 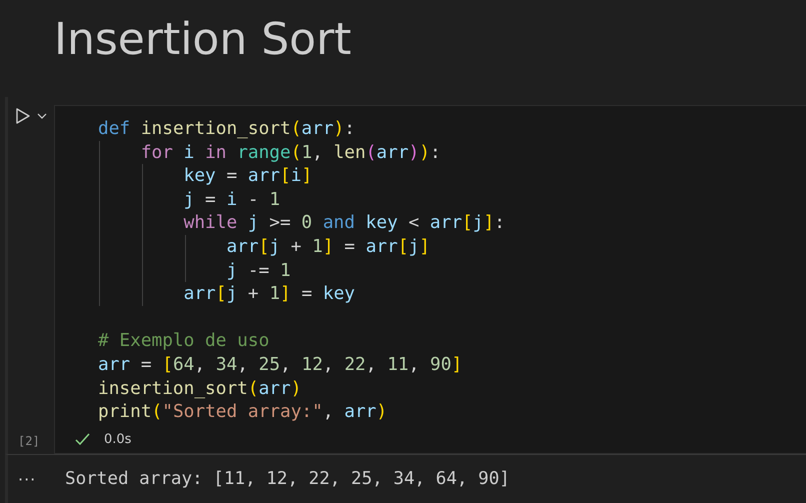 What do you see at coordinates (118, 439) in the screenshot?
I see `execution-time: 0.0s` at bounding box center [118, 439].